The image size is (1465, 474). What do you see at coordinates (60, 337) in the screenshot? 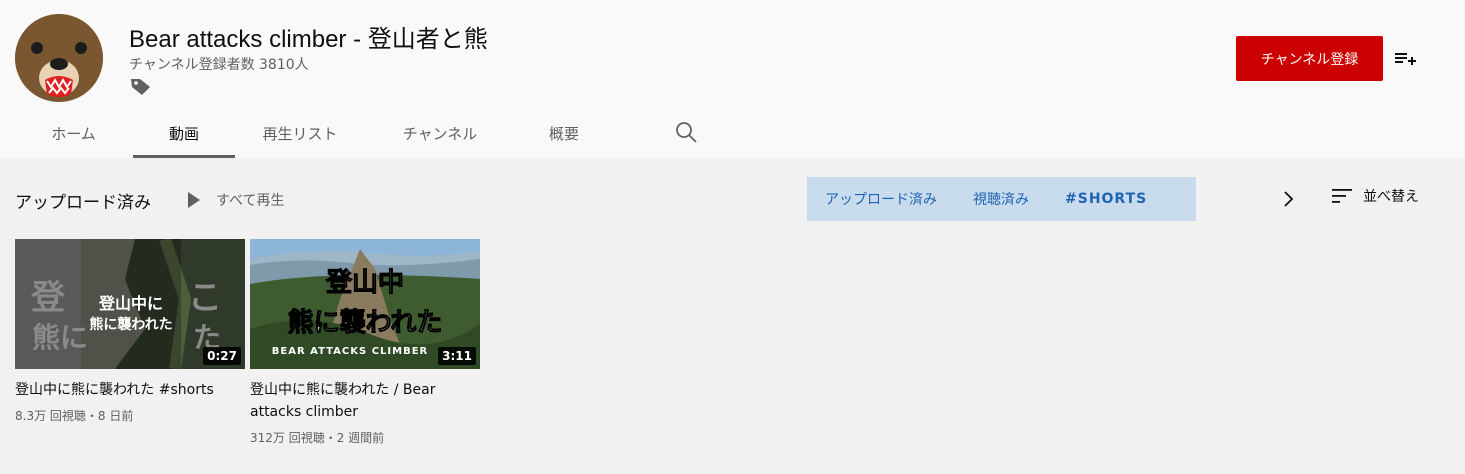
I see `thumb-bg-text: 熊に` at bounding box center [60, 337].